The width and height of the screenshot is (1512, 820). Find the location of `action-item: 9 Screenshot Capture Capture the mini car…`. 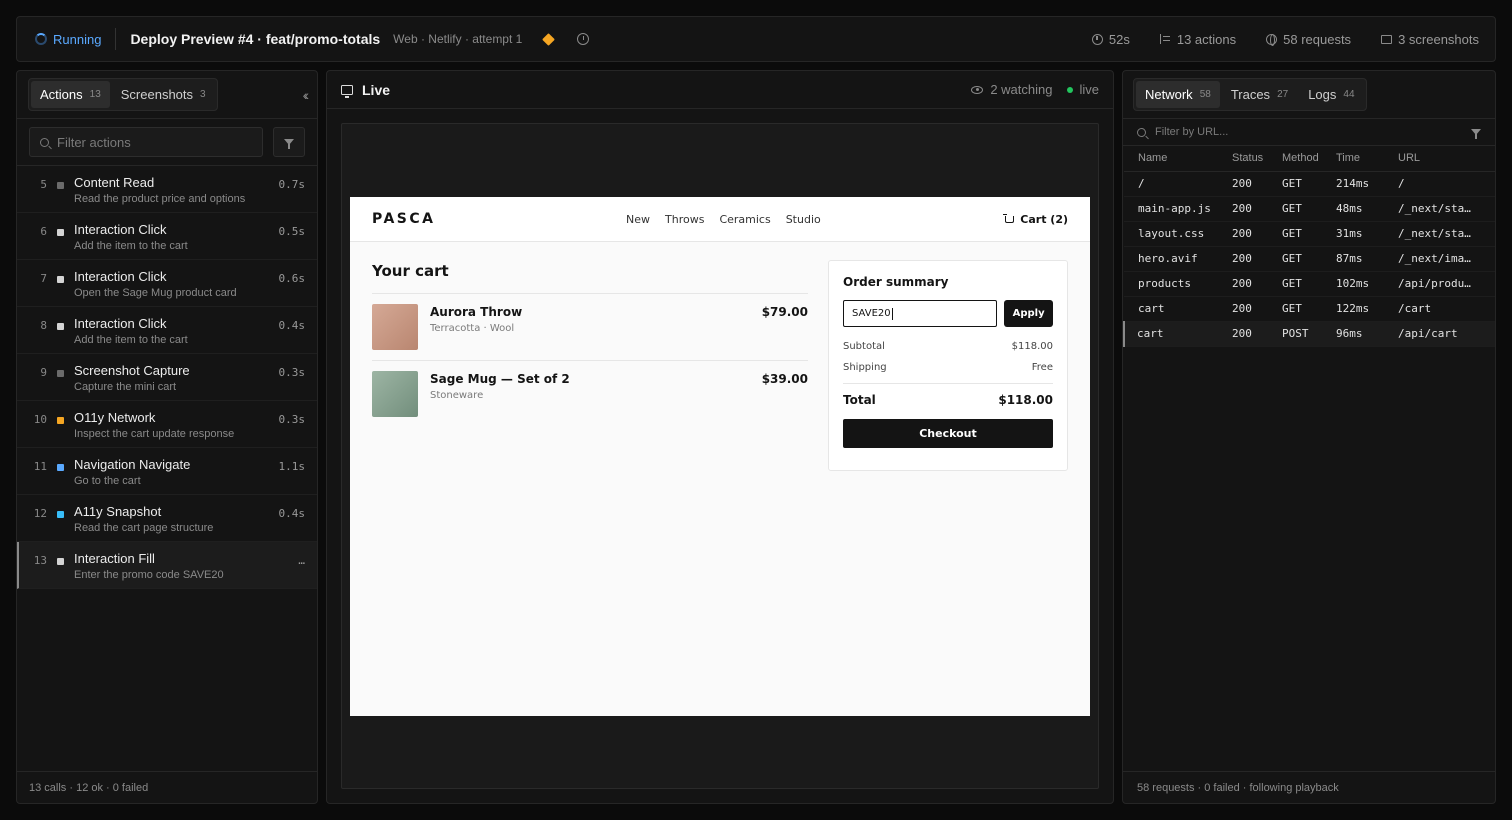

action-item: 9 Screenshot Capture Capture the mini car… is located at coordinates (167, 377).